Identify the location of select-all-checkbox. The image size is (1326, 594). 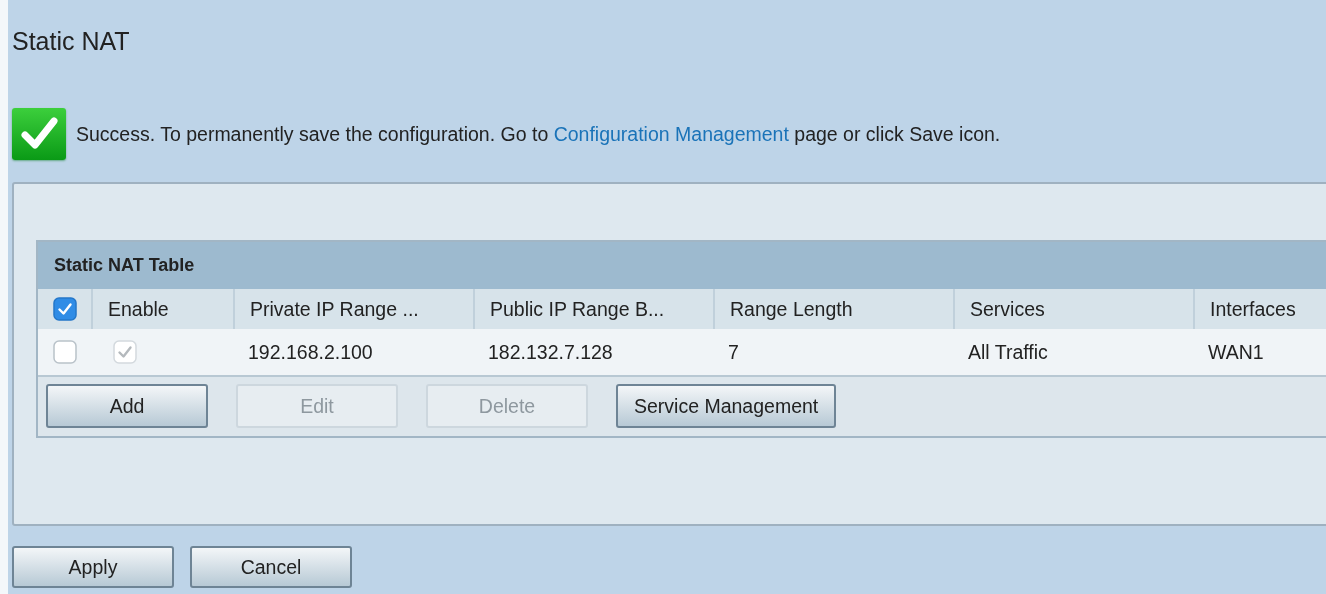
(64, 309).